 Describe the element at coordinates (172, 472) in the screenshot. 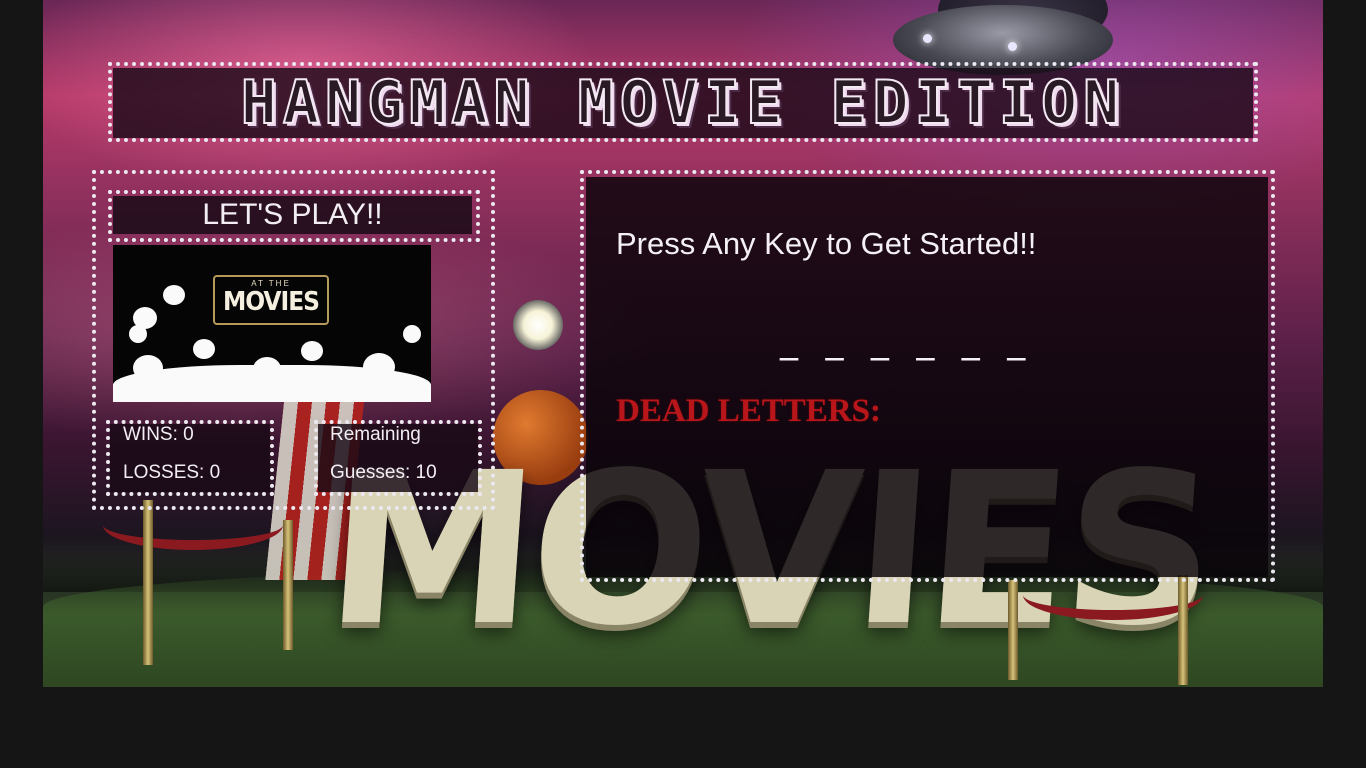

I see `losses-counter: LOSSES: 0` at that location.